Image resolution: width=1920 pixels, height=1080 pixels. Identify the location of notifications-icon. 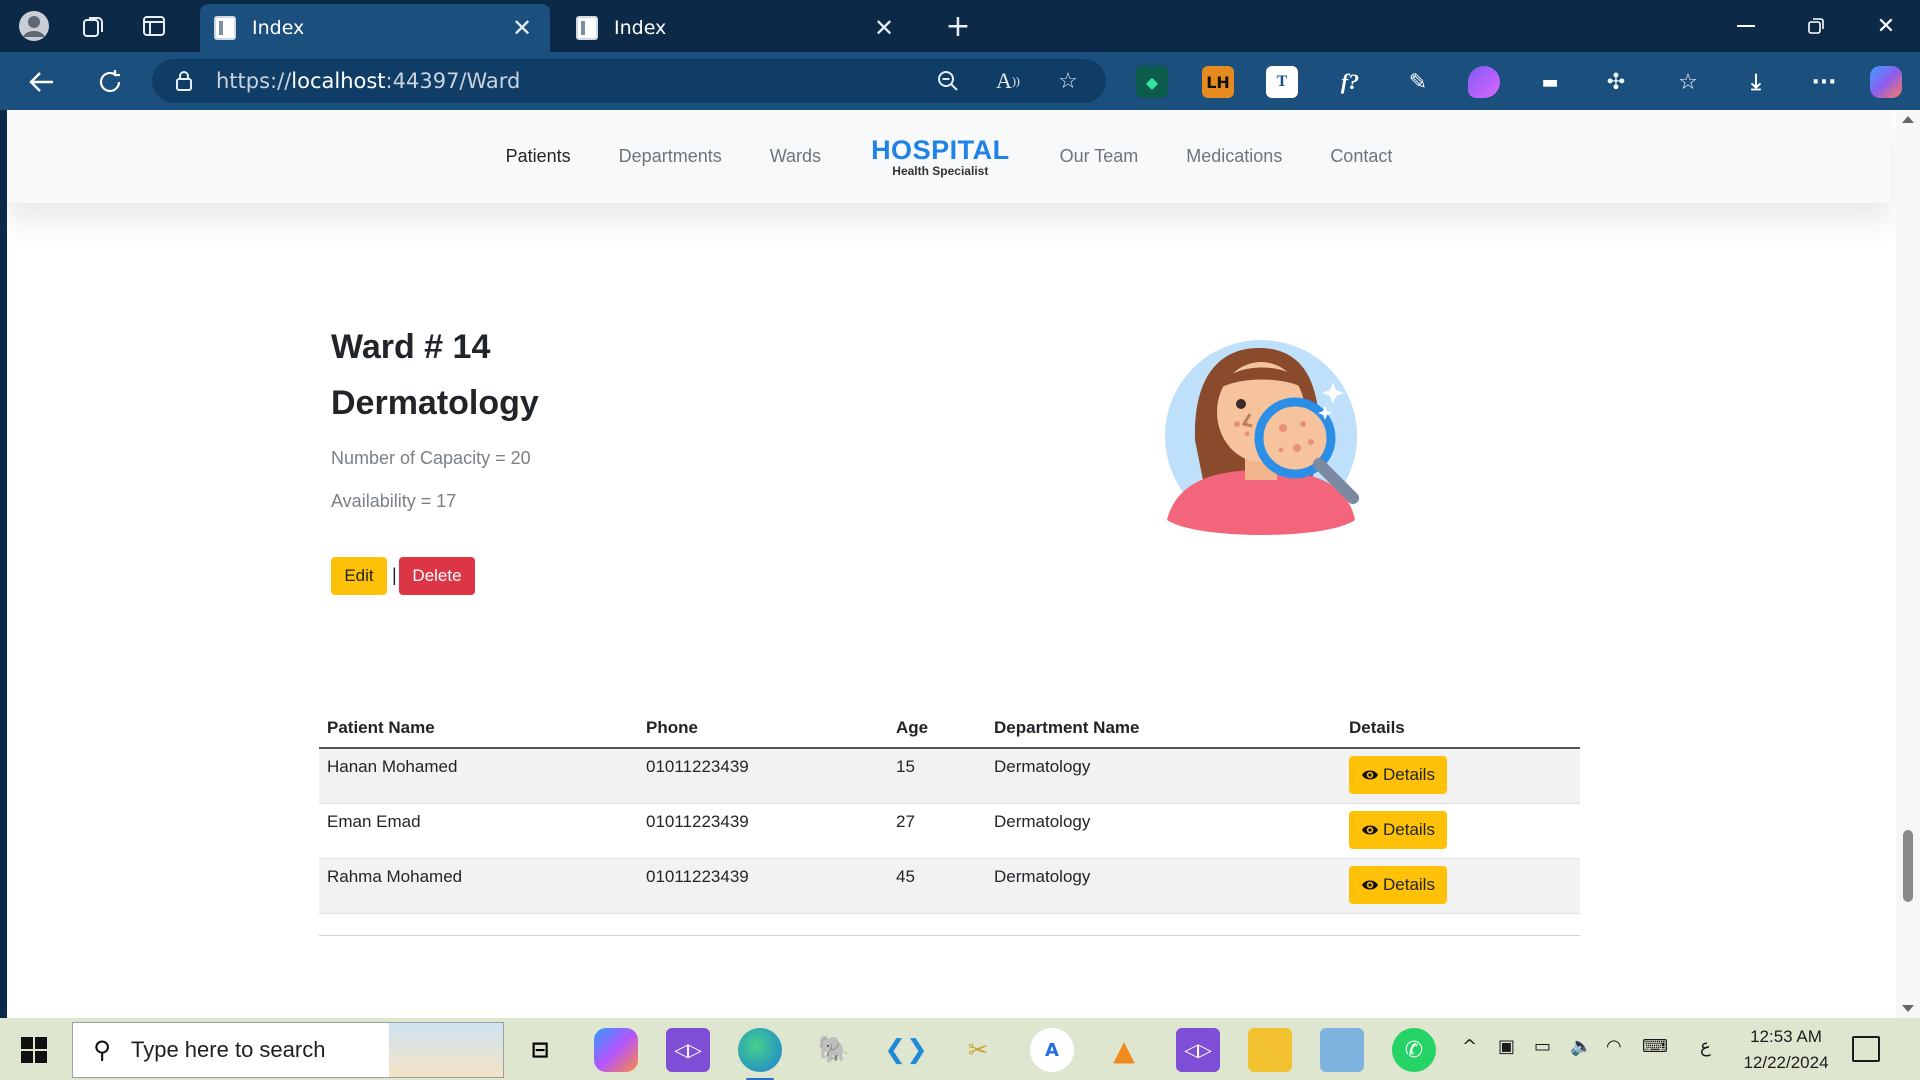
(1866, 1049).